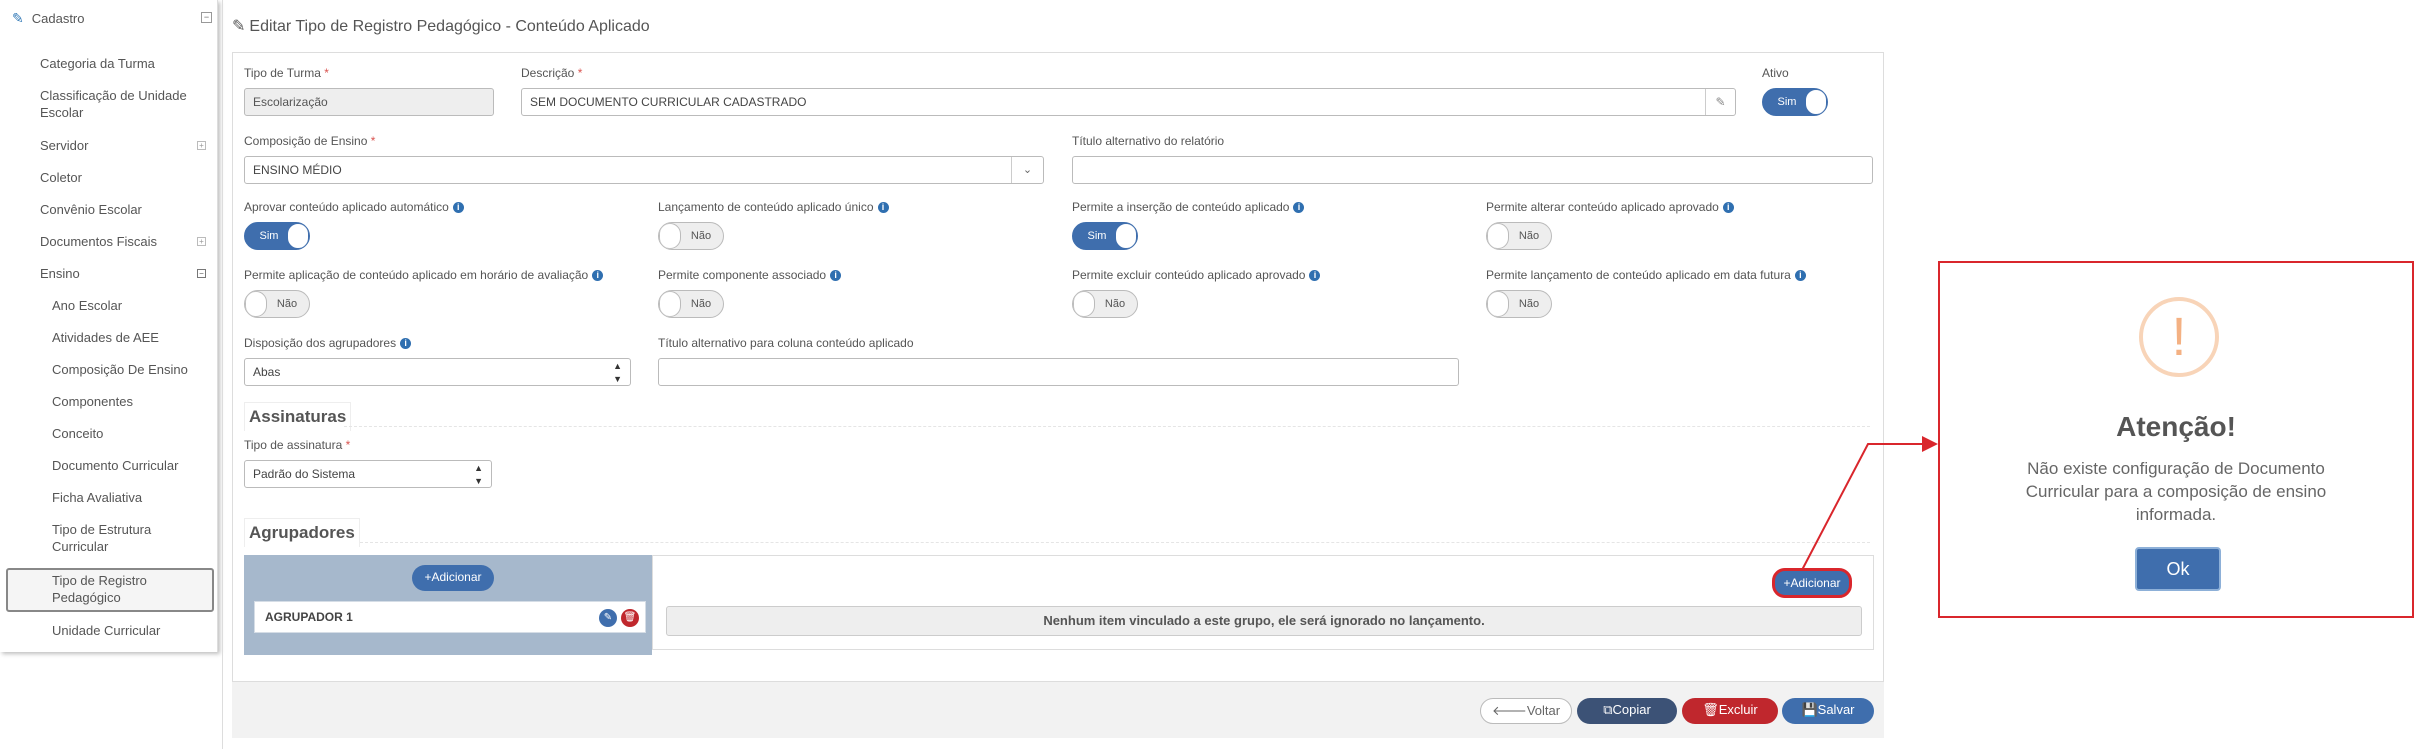  Describe the element at coordinates (1509, 710) in the screenshot. I see `arrow-left-icon: 🡐` at that location.